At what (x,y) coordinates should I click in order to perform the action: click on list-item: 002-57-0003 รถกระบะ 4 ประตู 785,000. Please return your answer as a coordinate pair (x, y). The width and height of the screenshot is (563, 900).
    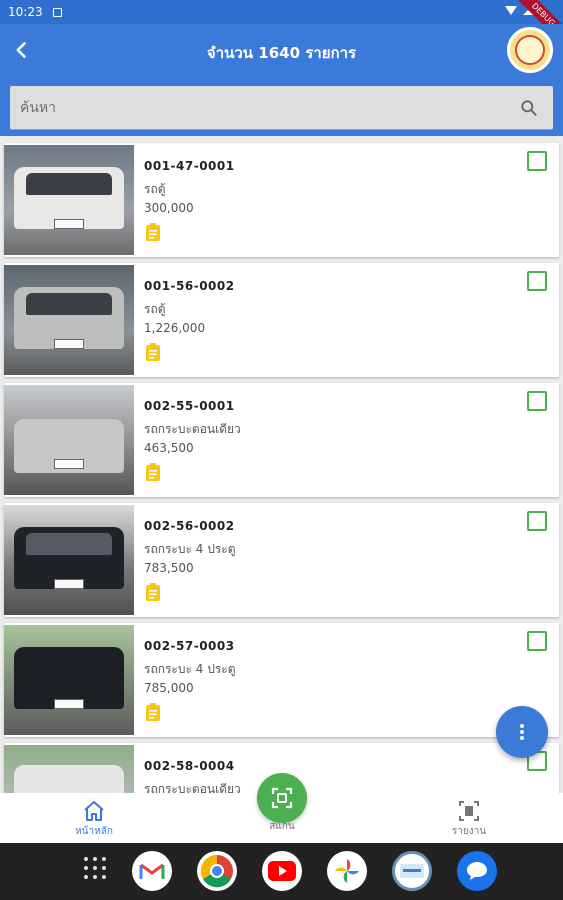
    Looking at the image, I should click on (281, 680).